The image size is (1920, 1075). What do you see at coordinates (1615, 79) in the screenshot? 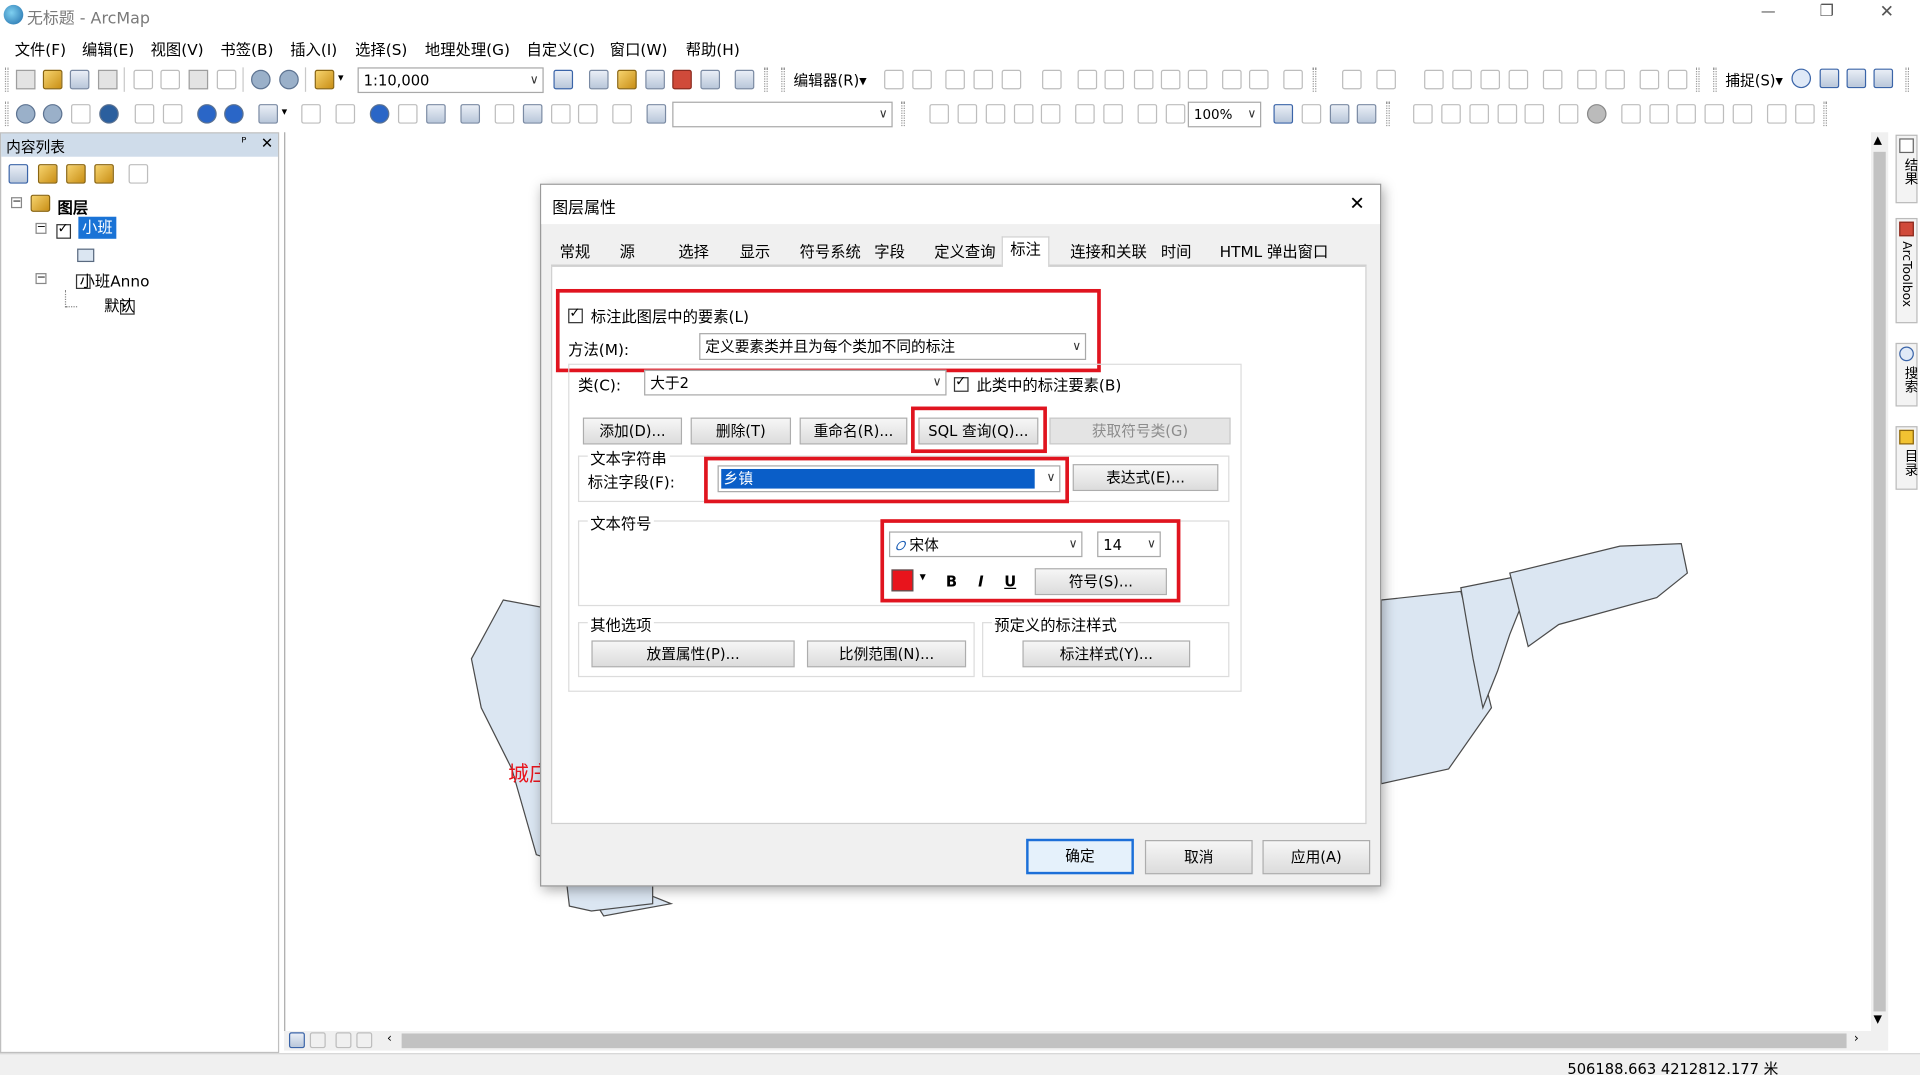
I see `error-inspector-icon` at bounding box center [1615, 79].